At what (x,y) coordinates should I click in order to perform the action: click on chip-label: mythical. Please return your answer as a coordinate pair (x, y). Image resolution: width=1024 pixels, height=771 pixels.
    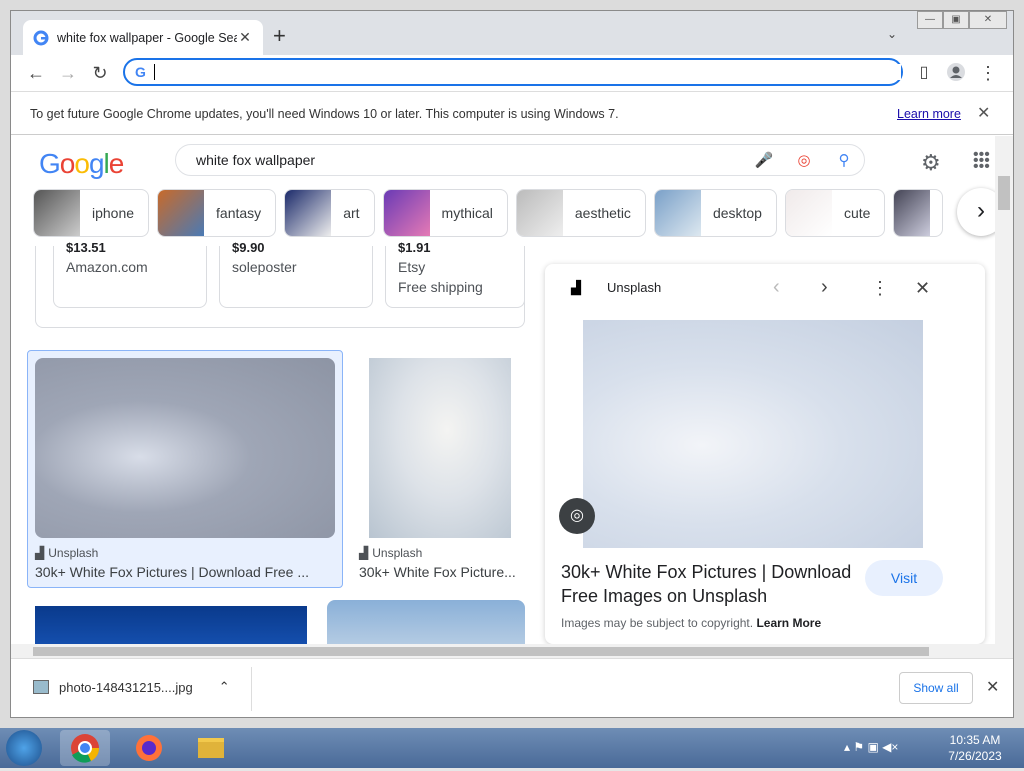
    Looking at the image, I should click on (467, 213).